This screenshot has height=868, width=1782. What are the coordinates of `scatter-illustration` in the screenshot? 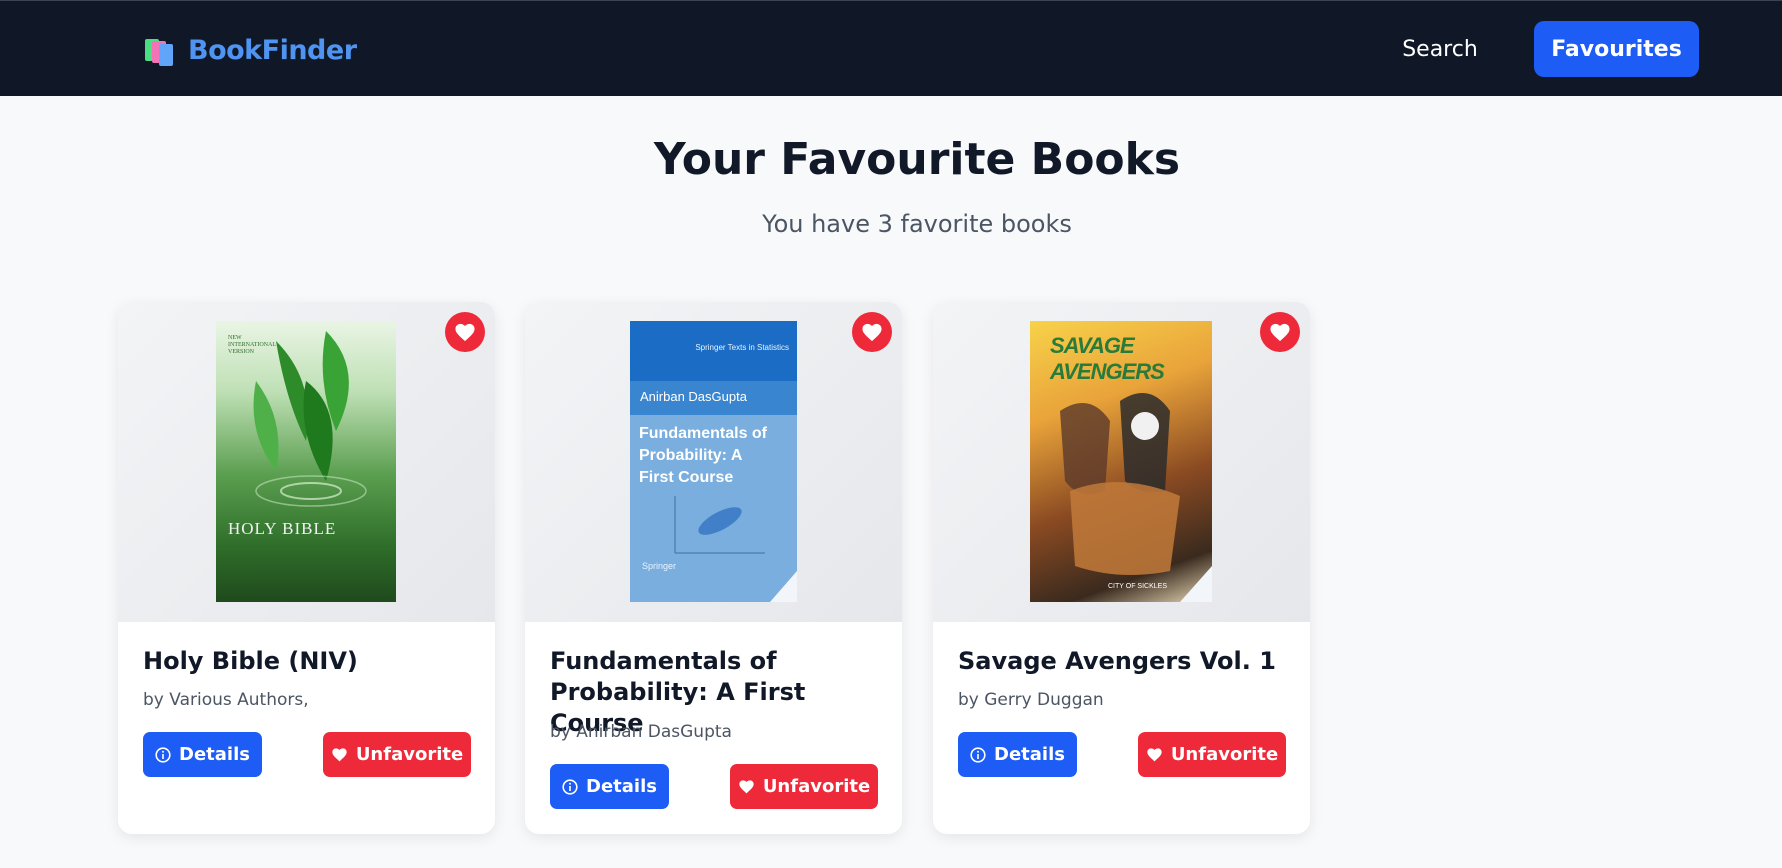 It's located at (735, 549).